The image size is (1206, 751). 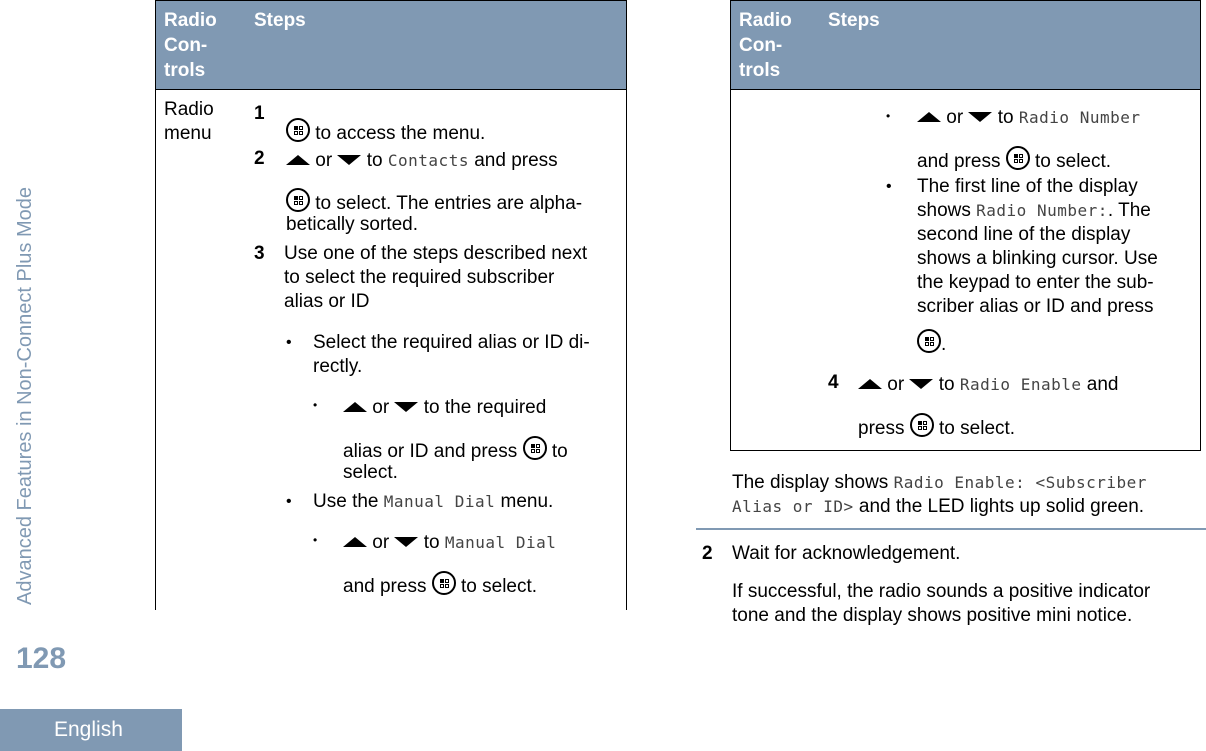 What do you see at coordinates (346, 501) in the screenshot?
I see `step-text: Use the` at bounding box center [346, 501].